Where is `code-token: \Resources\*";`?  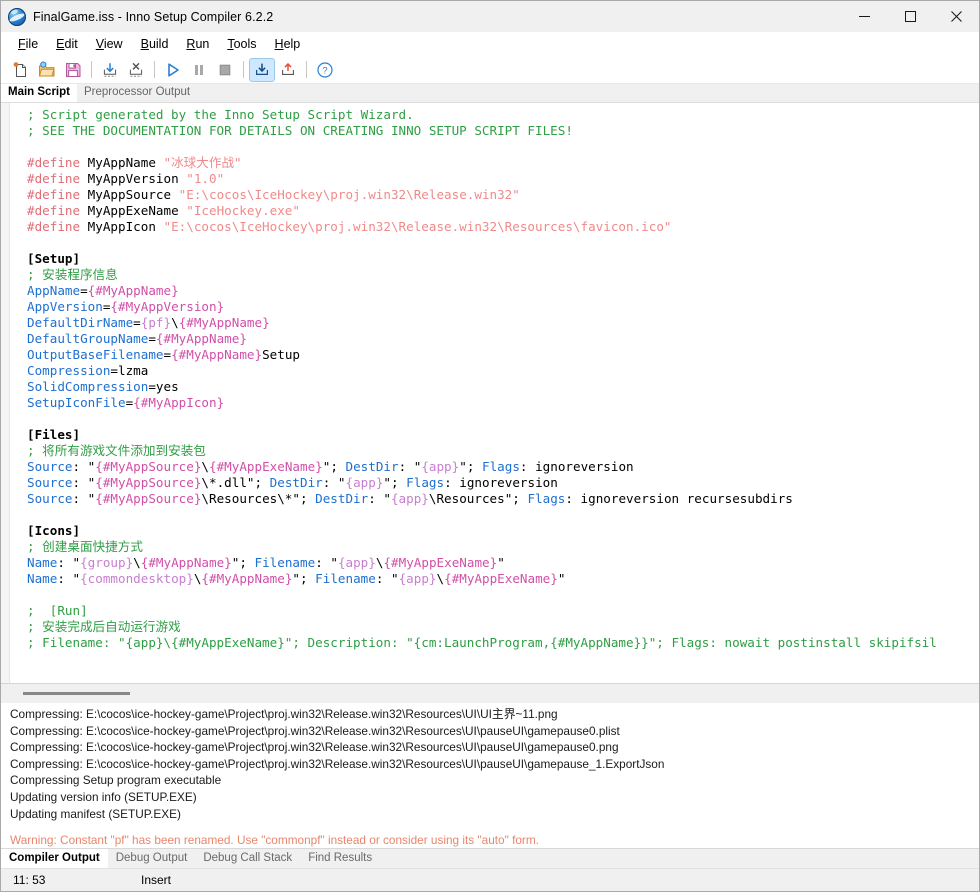
code-token: \Resources\*"; is located at coordinates (258, 498).